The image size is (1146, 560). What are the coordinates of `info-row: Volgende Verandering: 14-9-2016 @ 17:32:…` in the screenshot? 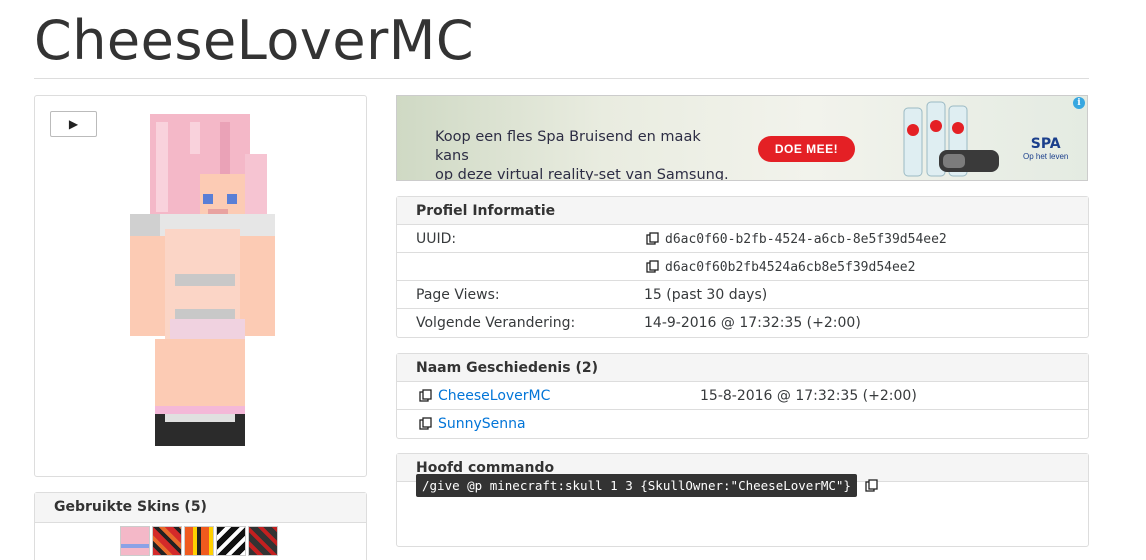 It's located at (742, 323).